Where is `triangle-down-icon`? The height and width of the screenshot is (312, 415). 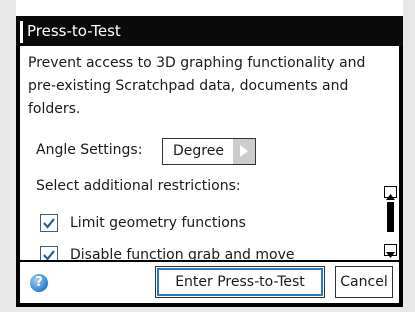
triangle-down-icon is located at coordinates (390, 255).